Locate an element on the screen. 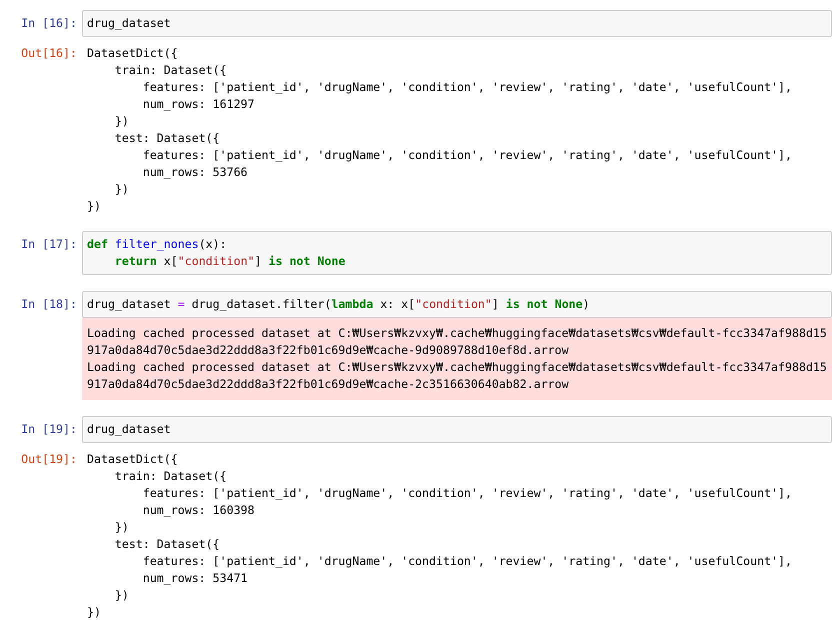 The image size is (832, 627). code-line: drug_dataset = drug_dataset.filter(lambda x: x["condition"] is not None) is located at coordinates (339, 304).